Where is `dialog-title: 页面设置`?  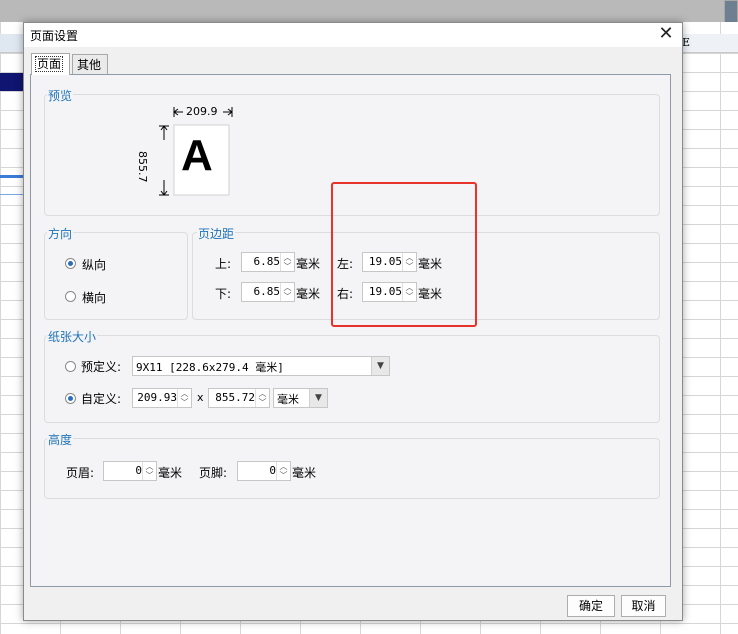
dialog-title: 页面设置 is located at coordinates (54, 36).